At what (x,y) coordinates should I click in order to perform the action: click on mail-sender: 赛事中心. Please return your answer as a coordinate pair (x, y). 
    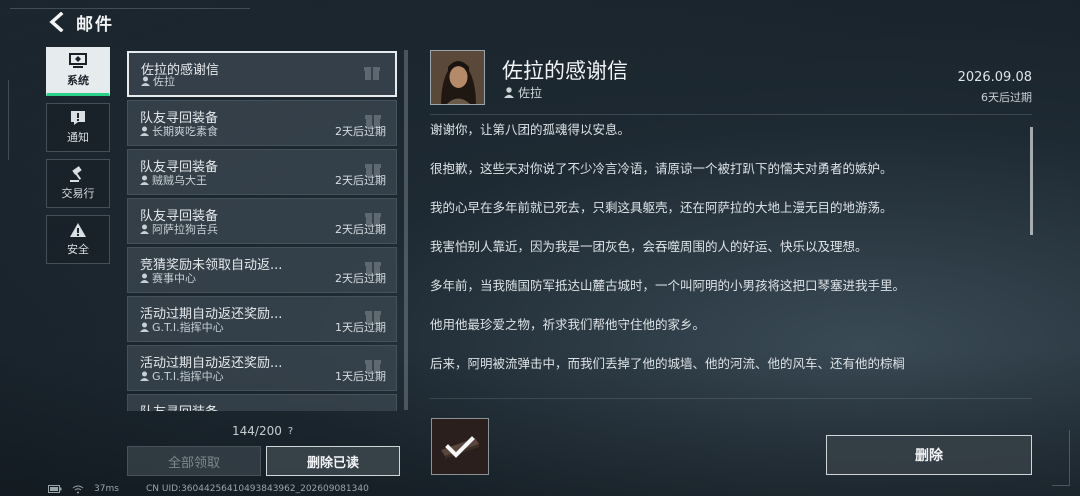
    Looking at the image, I should click on (168, 278).